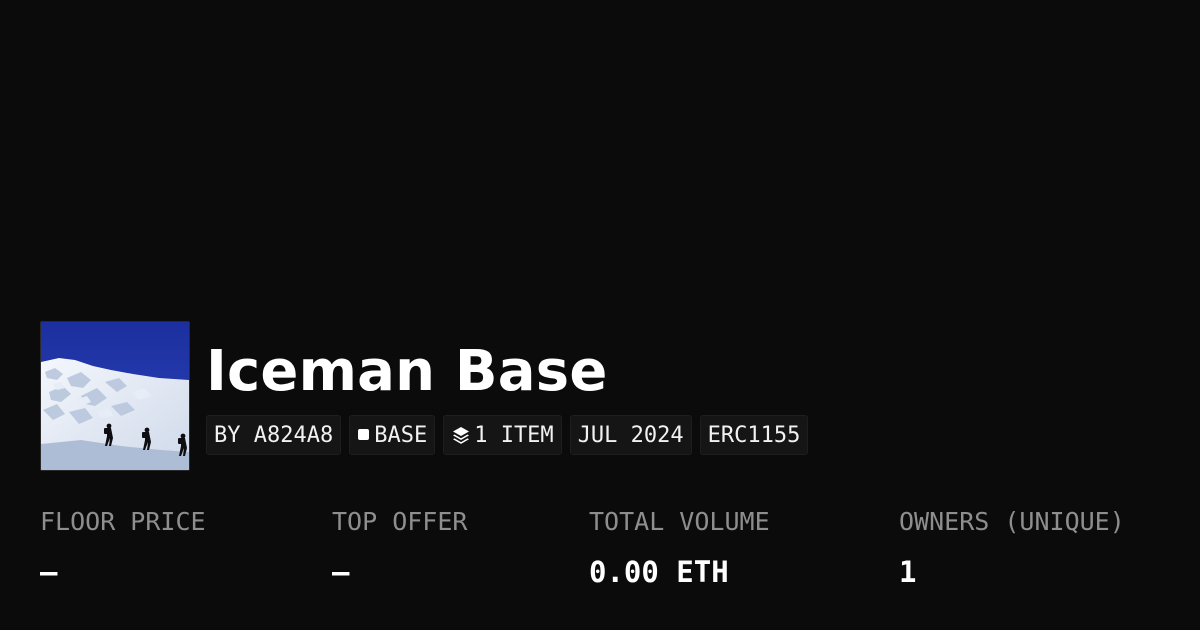  What do you see at coordinates (659, 572) in the screenshot?
I see `total-volume-value: 0.00 ETH` at bounding box center [659, 572].